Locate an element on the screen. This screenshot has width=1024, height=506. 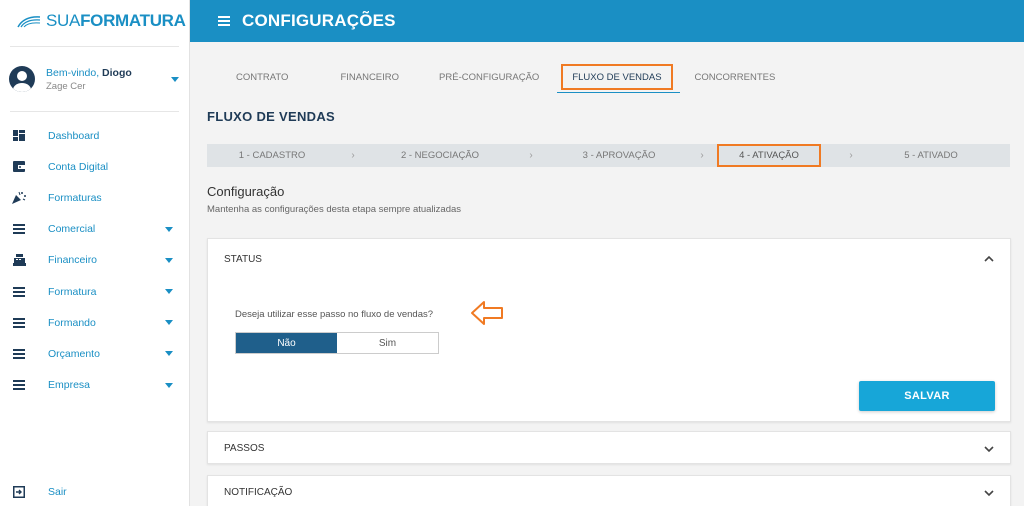
step-ativacao: 4 - ATIVAÇÃO is located at coordinates (769, 155).